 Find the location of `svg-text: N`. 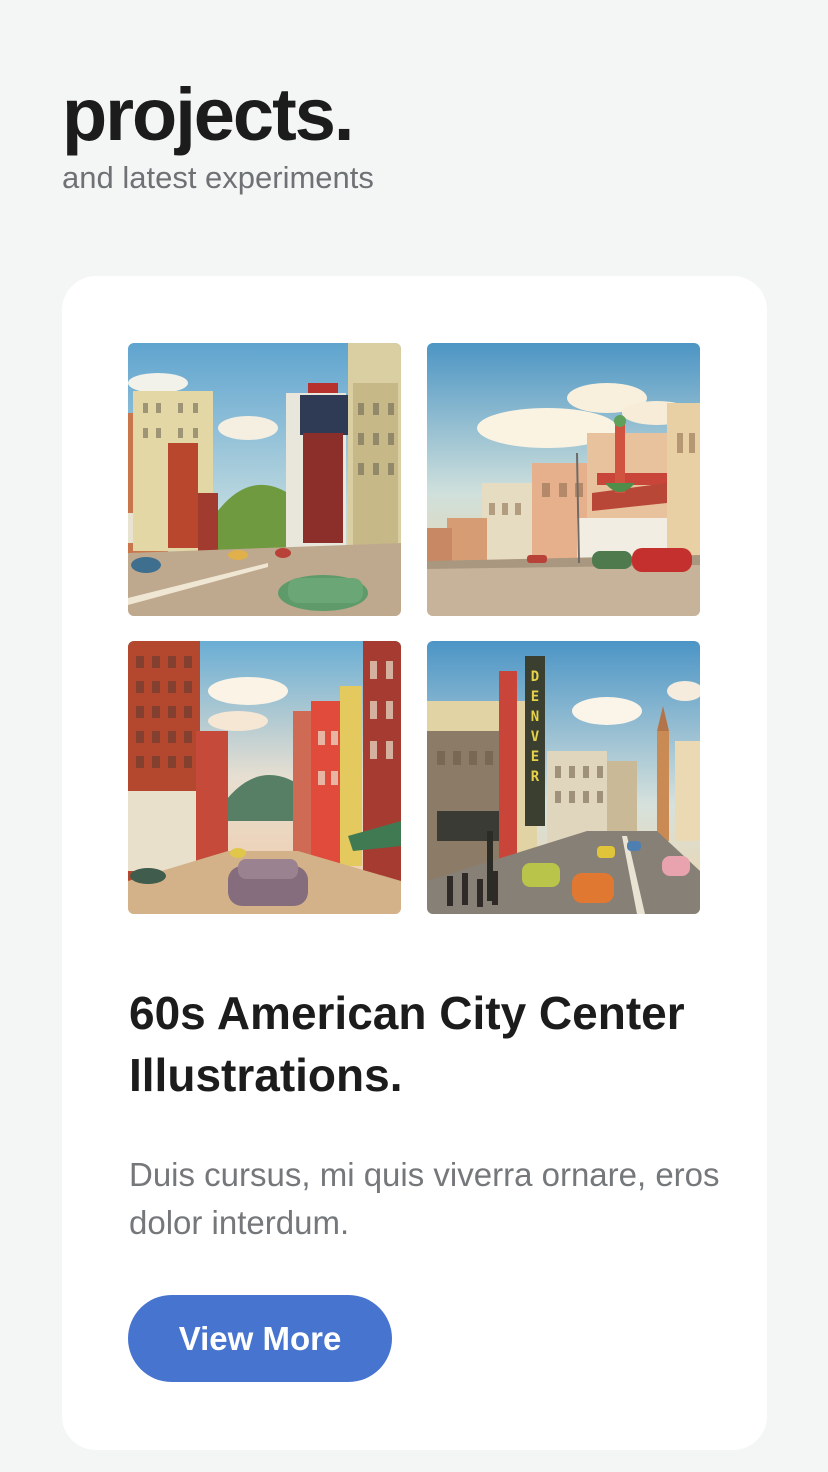

svg-text: N is located at coordinates (535, 717).